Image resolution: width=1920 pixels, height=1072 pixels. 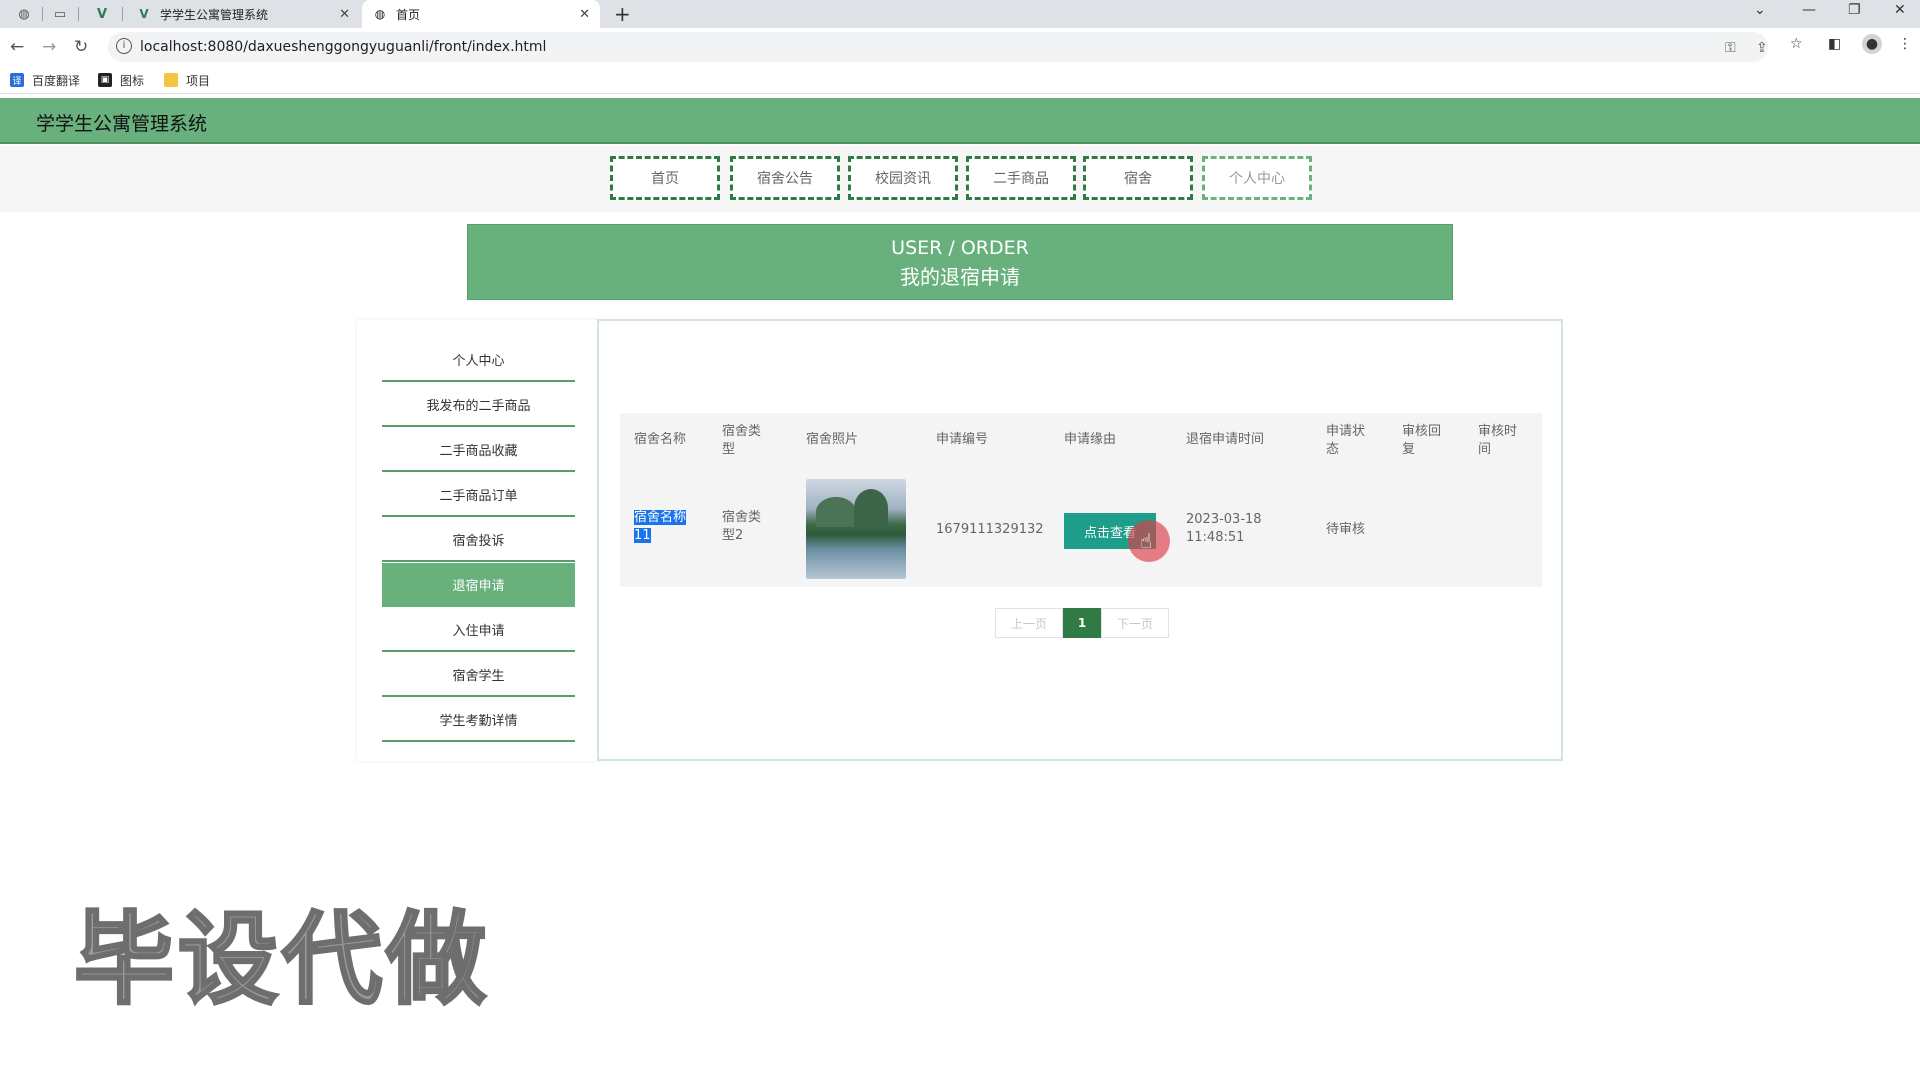 I want to click on cell-status: 待审核, so click(x=1346, y=529).